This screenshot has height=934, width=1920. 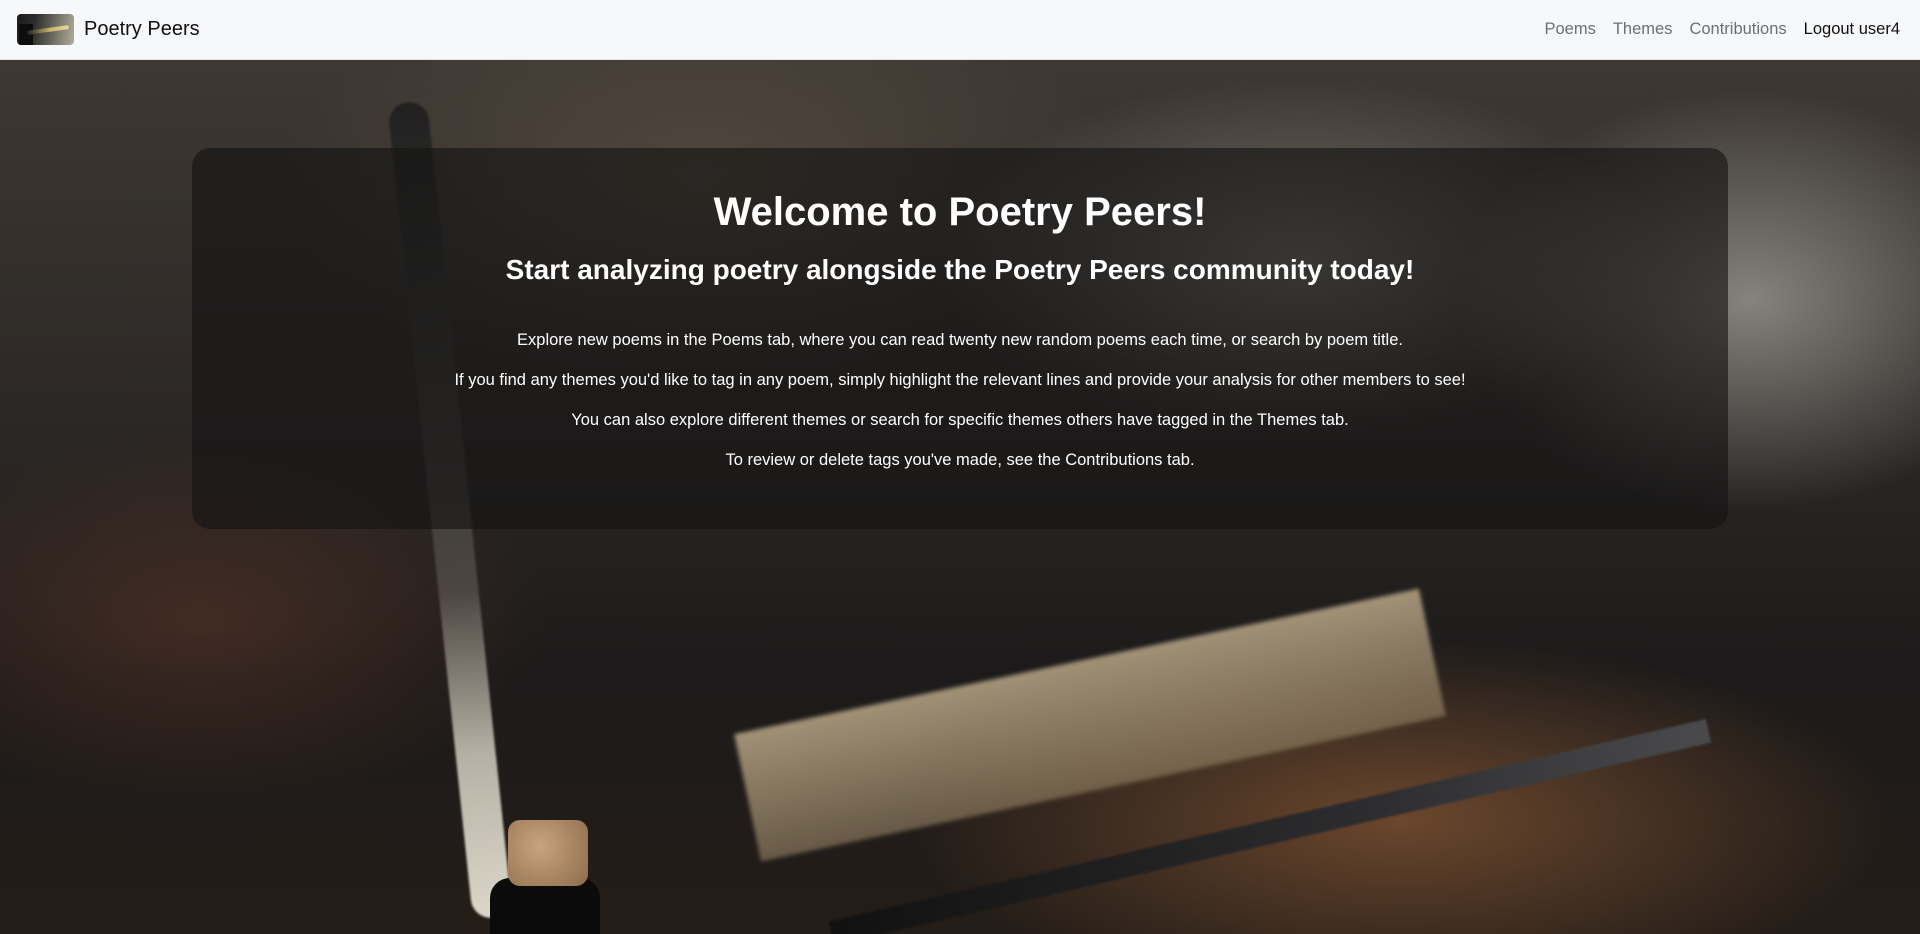 I want to click on welcome-title: Welcome to Poetry Peers!, so click(x=960, y=212).